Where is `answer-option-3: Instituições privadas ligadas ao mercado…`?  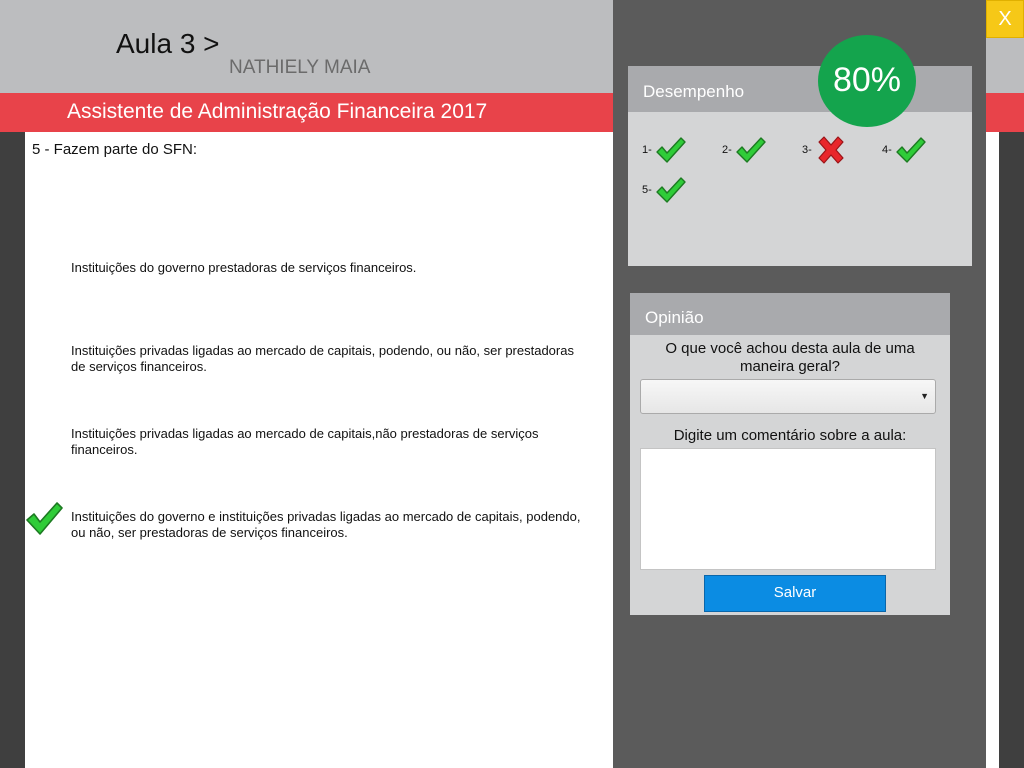
answer-option-3: Instituições privadas ligadas ao mercado… is located at coordinates (331, 442).